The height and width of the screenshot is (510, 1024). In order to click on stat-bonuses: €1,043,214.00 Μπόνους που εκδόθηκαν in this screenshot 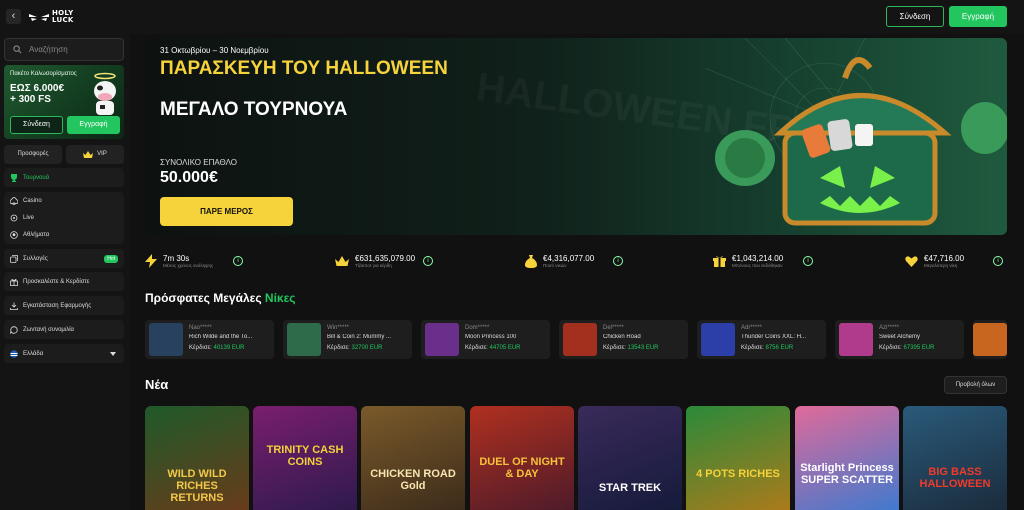, I will do `click(748, 261)`.